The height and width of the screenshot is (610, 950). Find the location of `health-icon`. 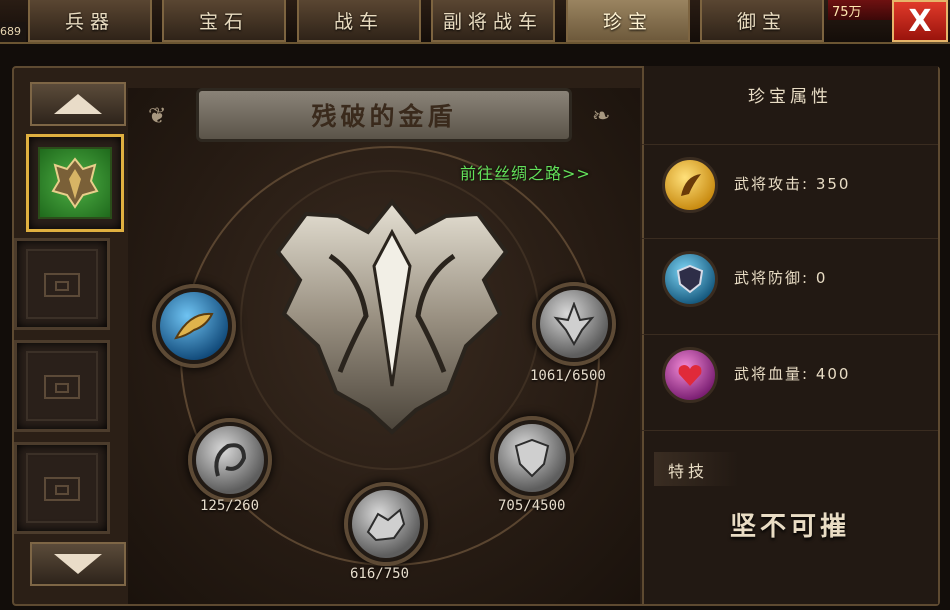

health-icon is located at coordinates (690, 375).